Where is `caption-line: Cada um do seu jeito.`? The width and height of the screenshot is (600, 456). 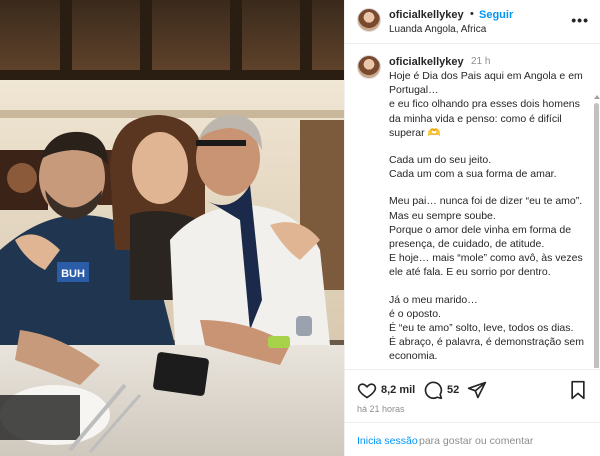 caption-line: Cada um do seu jeito. is located at coordinates (440, 160).